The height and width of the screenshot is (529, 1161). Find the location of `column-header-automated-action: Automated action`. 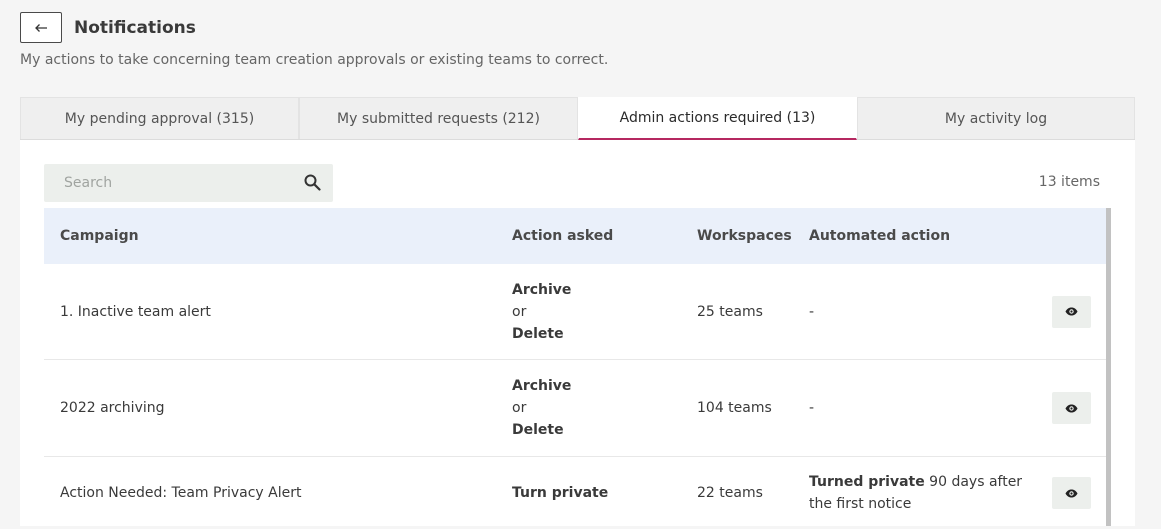

column-header-automated-action: Automated action is located at coordinates (880, 236).